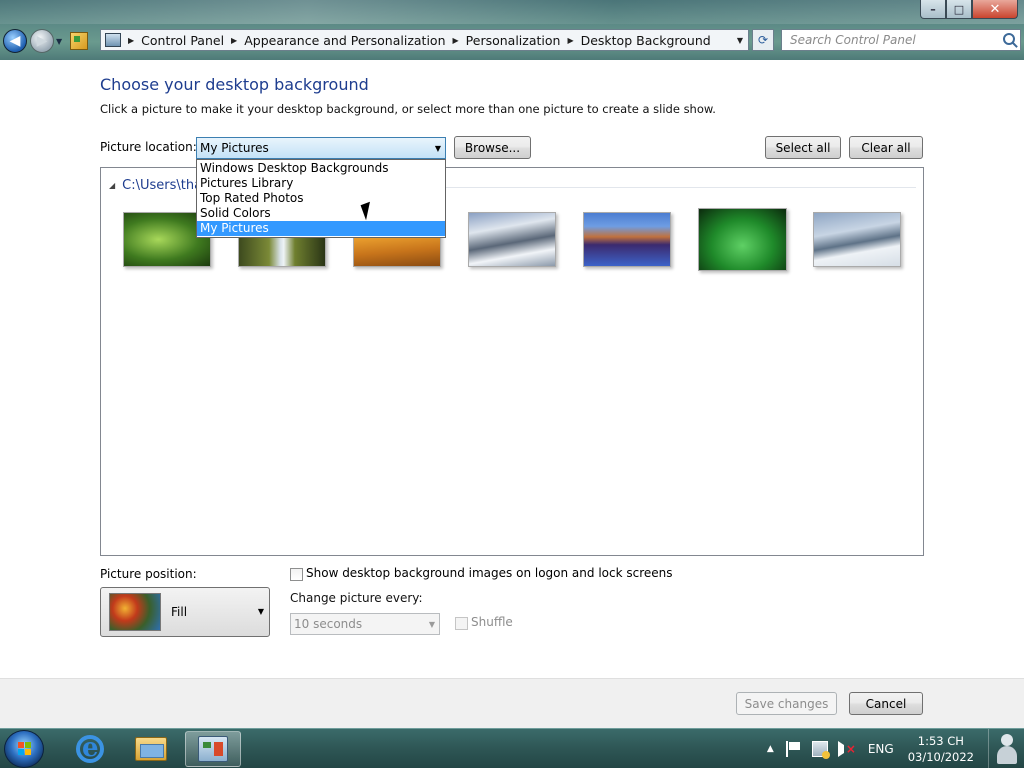 This screenshot has width=1024, height=768. Describe the element at coordinates (148, 147) in the screenshot. I see `picture-location-label: Picture location:` at that location.